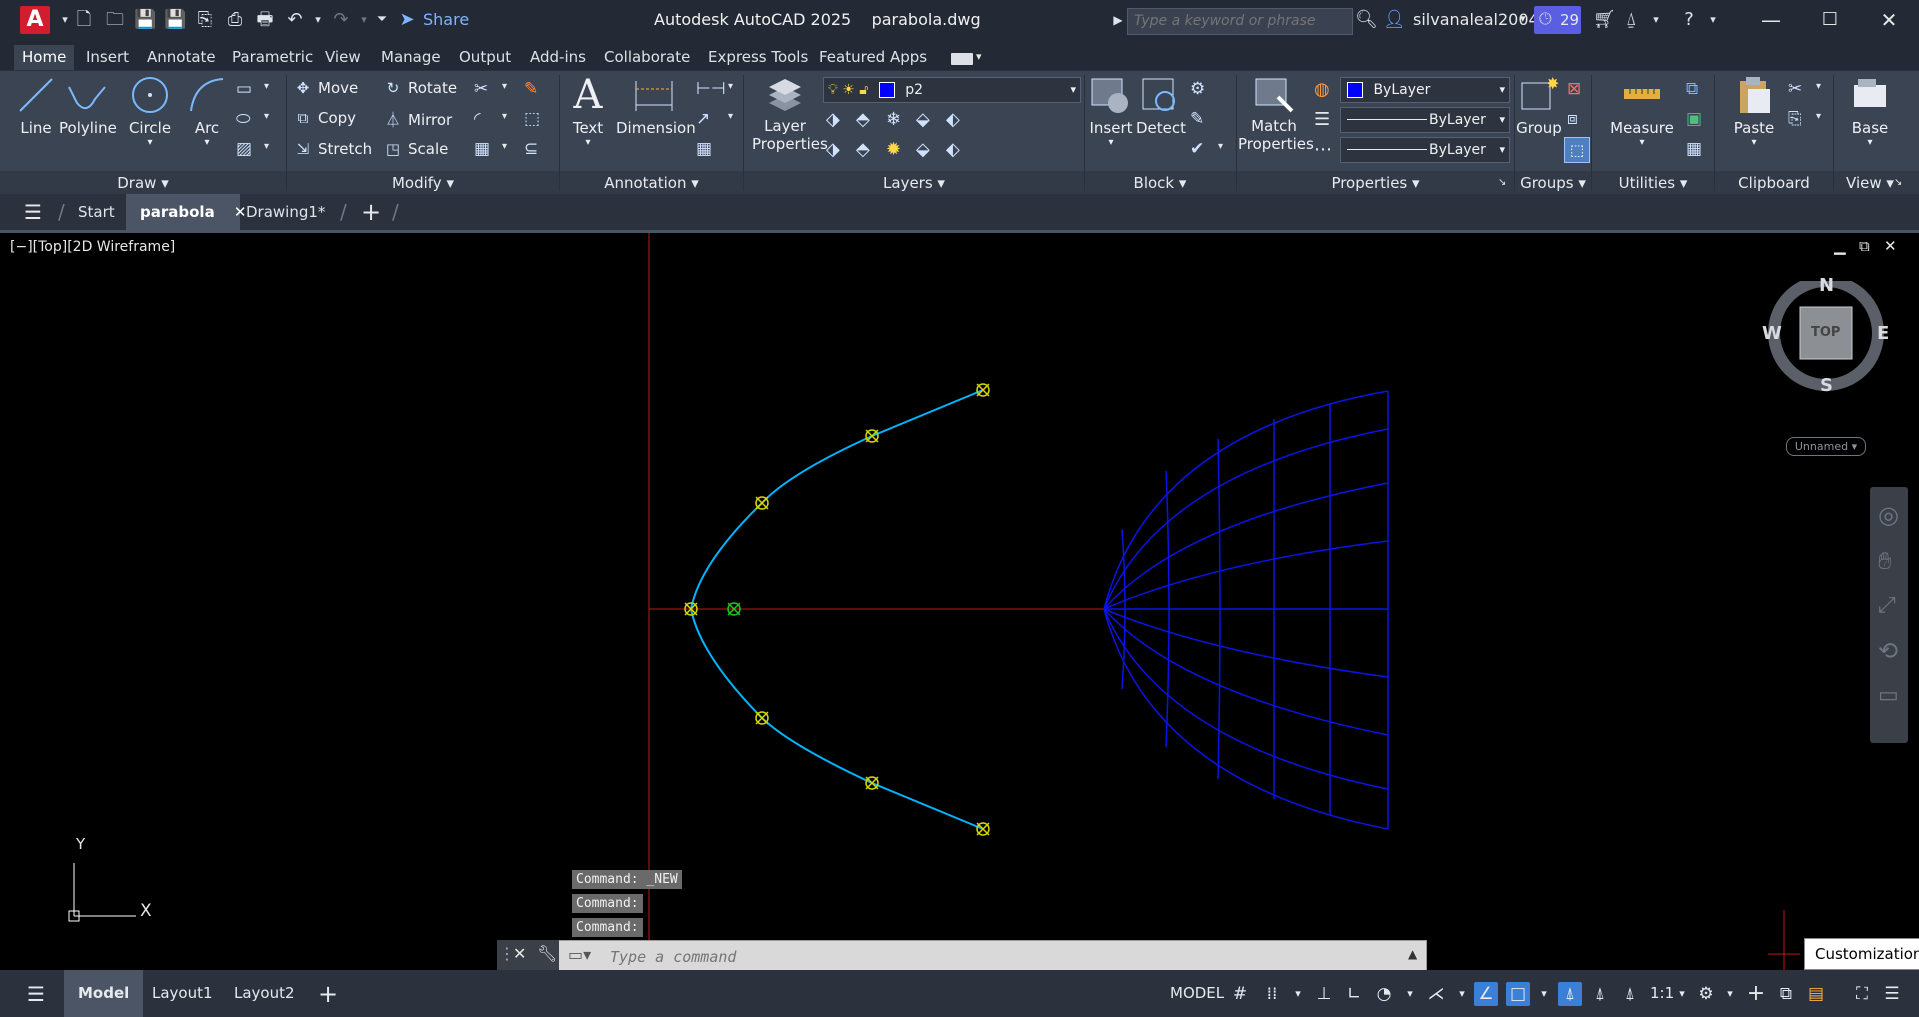 The width and height of the screenshot is (1919, 1017). What do you see at coordinates (423, 183) in the screenshot?
I see `modify-panel-title: Modify ▾` at bounding box center [423, 183].